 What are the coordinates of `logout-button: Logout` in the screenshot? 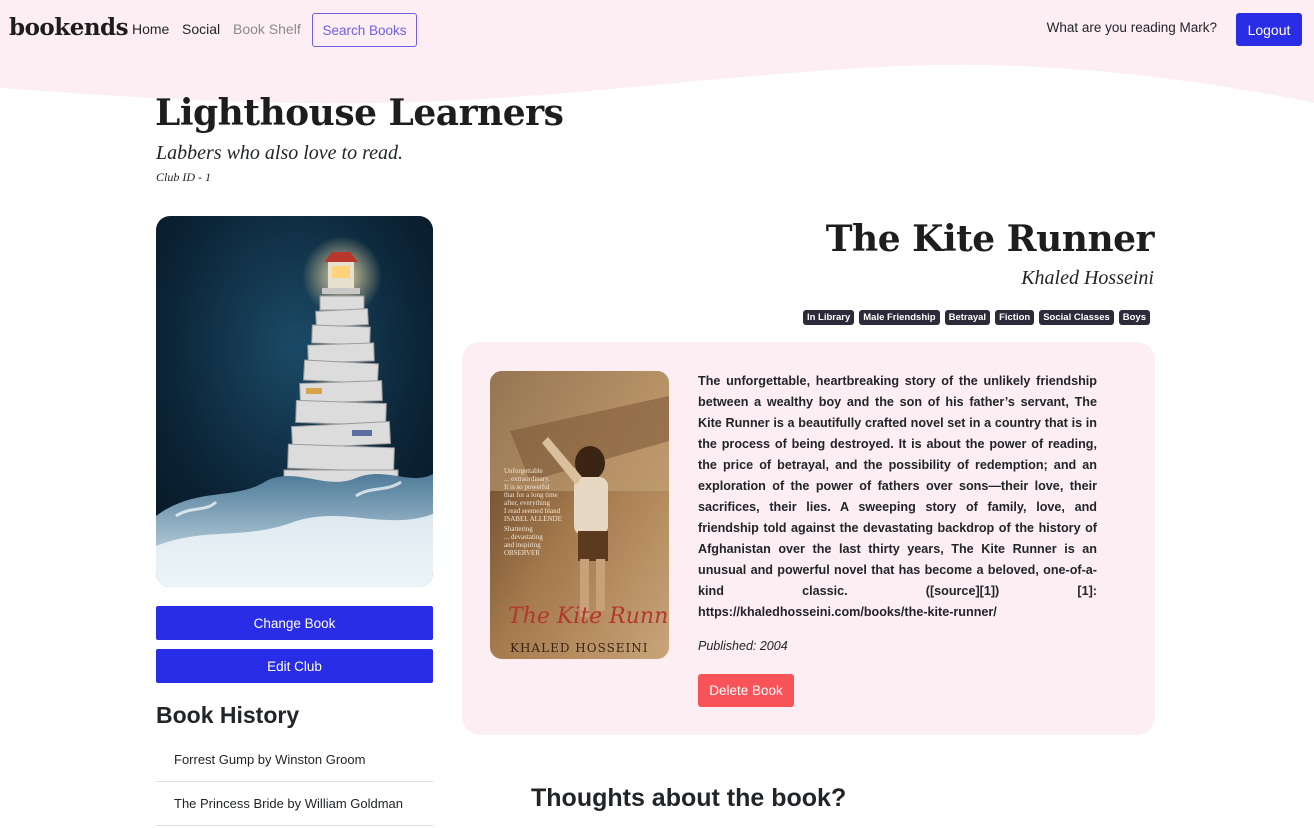 It's located at (1269, 29).